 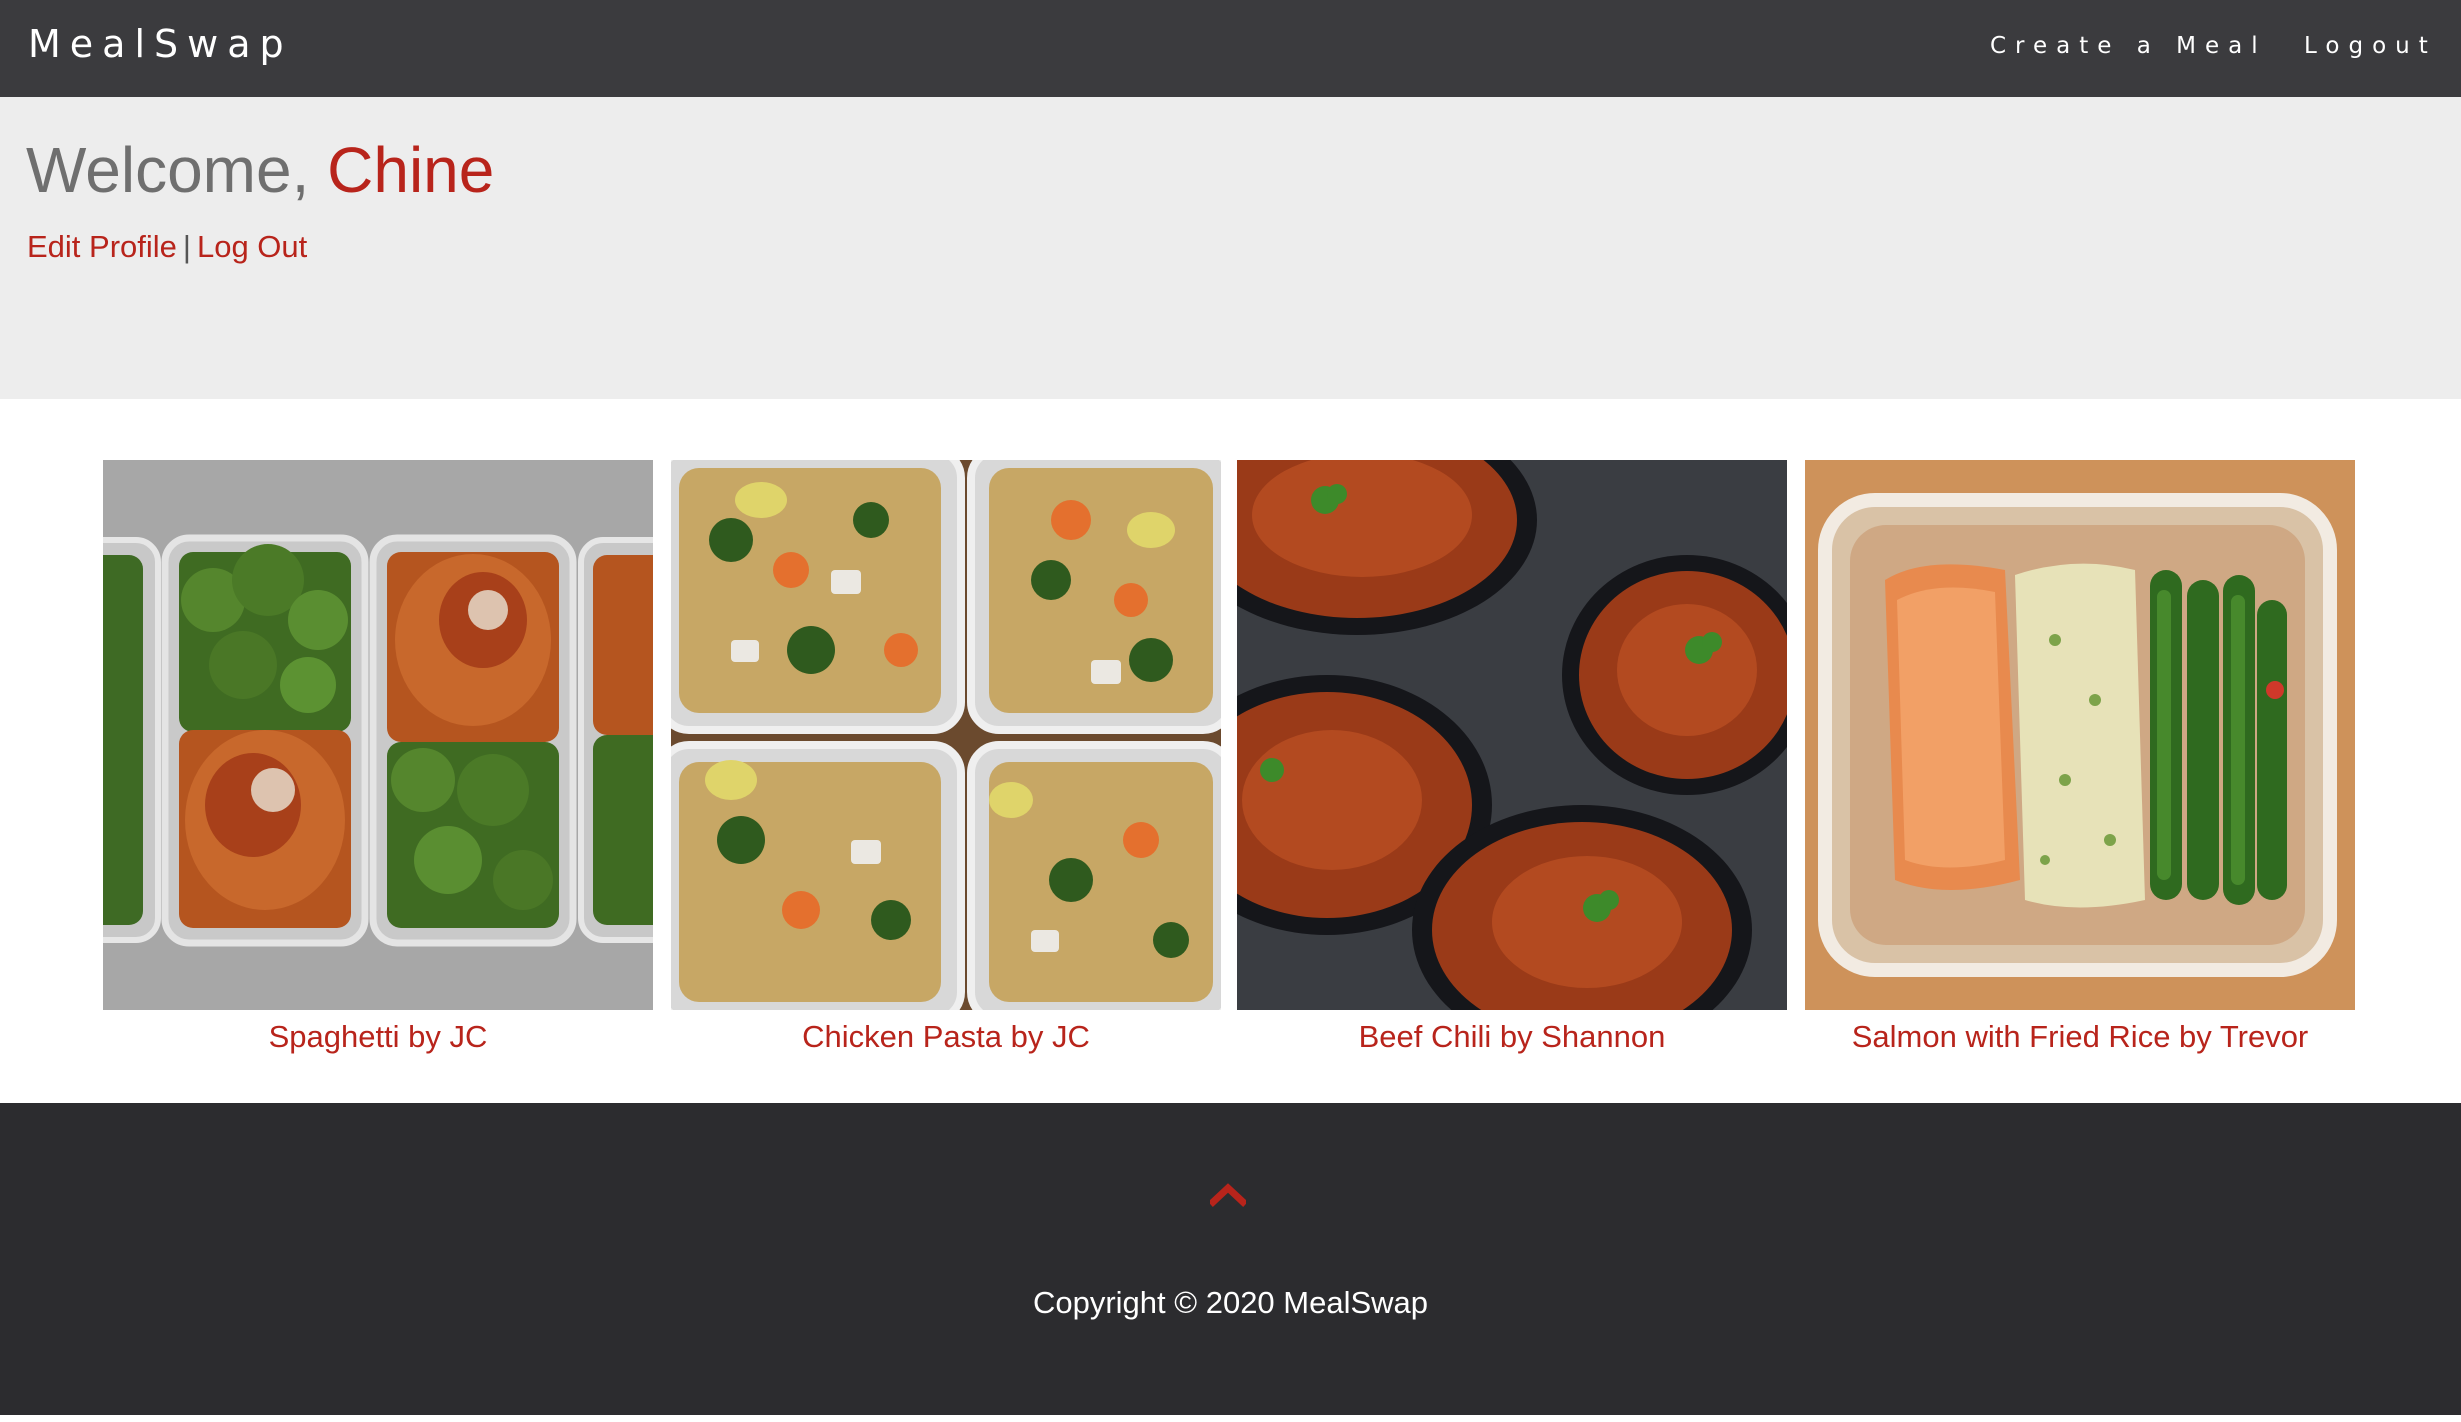 I want to click on welcome-greeting: Welcome,, so click(x=168, y=170).